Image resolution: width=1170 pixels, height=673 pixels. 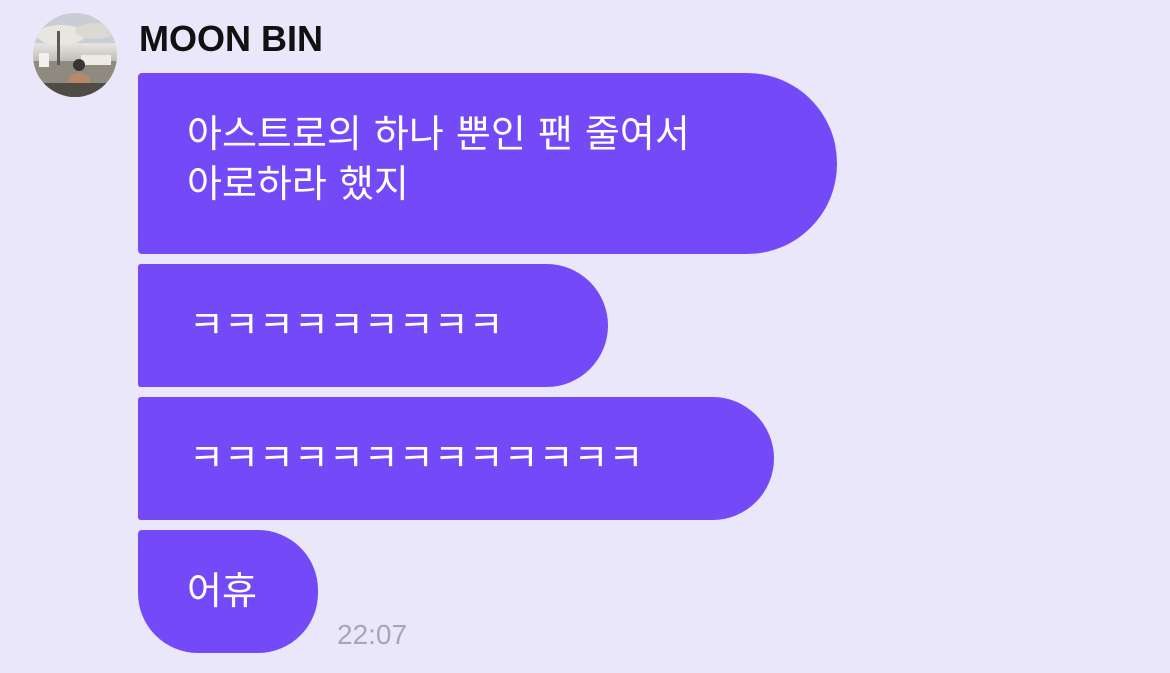 I want to click on avatar-photo, so click(x=75, y=55).